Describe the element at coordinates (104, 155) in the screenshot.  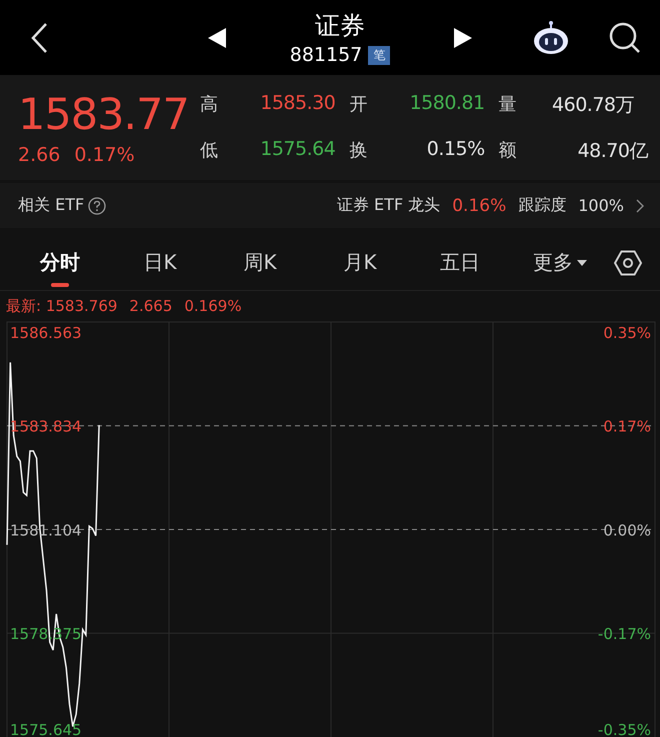
I see `change-percent: 0.17%` at that location.